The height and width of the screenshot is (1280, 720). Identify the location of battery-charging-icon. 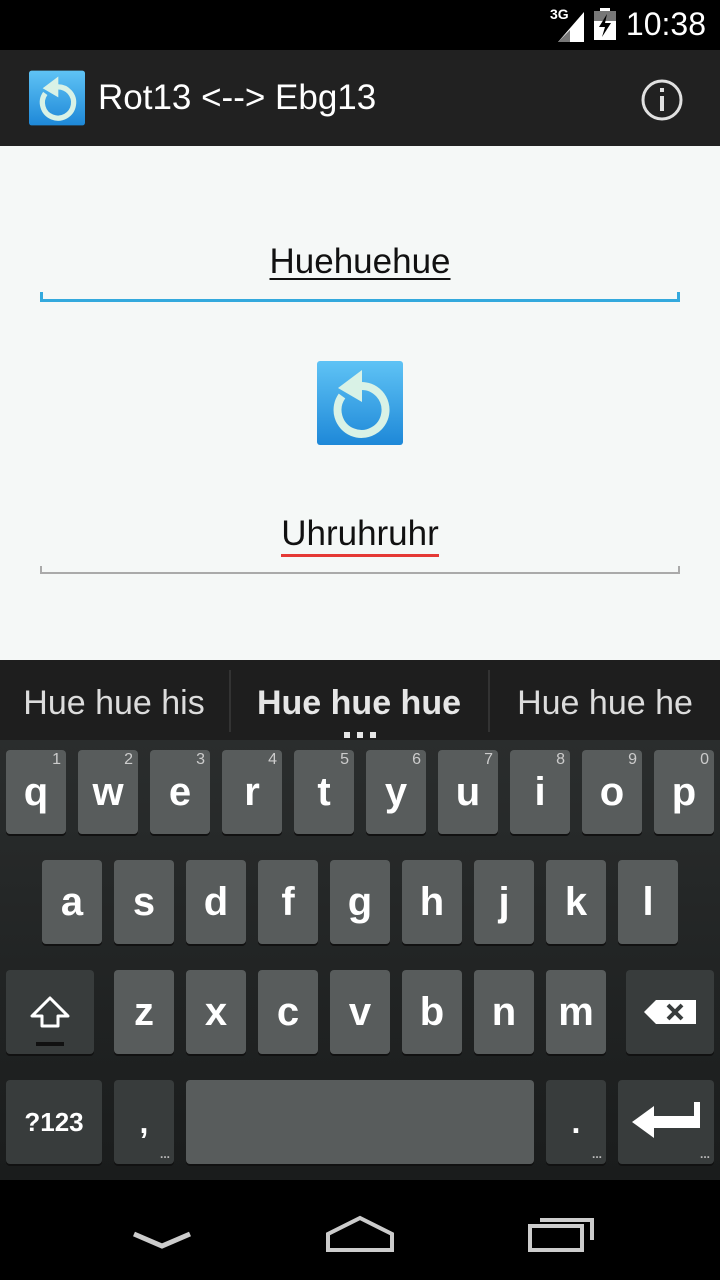
(605, 24).